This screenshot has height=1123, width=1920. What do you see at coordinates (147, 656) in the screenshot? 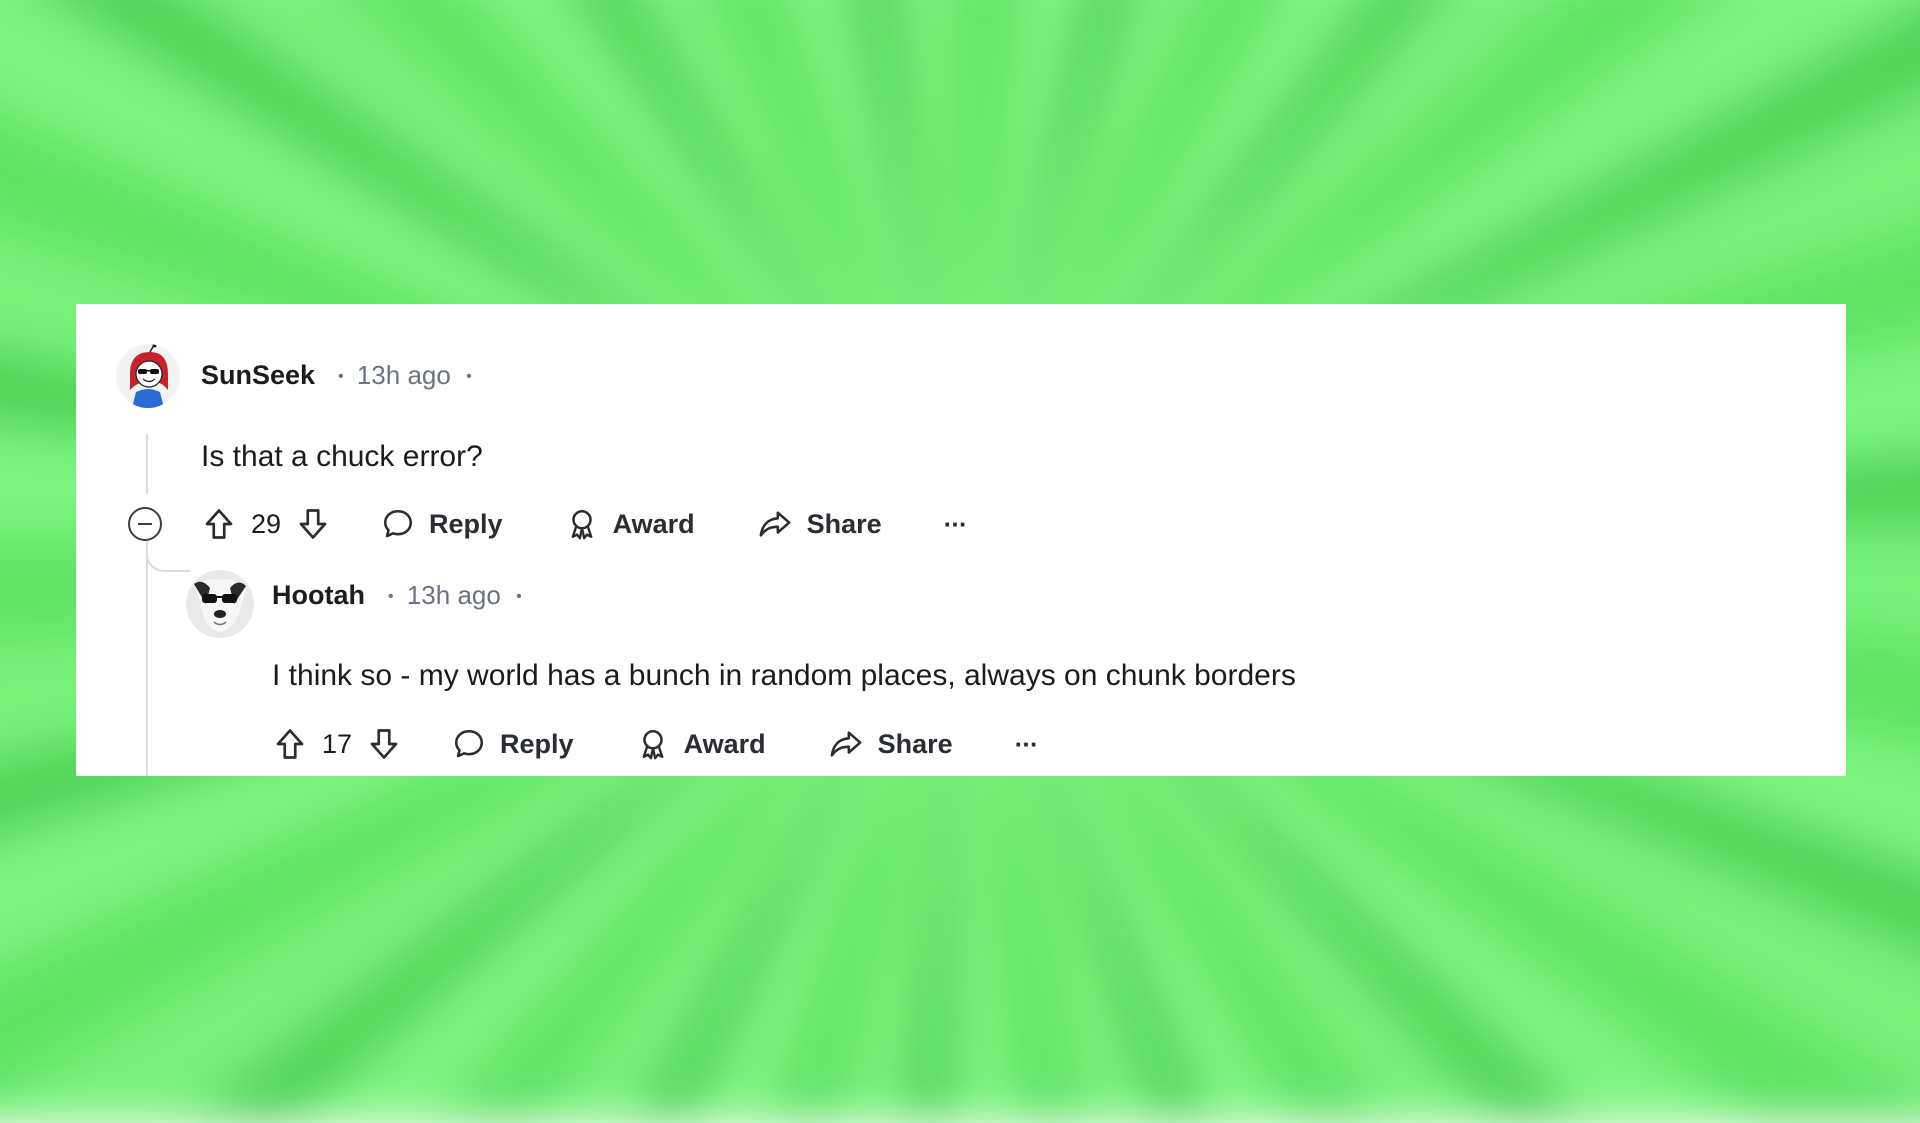
I see `thread-line-lower` at bounding box center [147, 656].